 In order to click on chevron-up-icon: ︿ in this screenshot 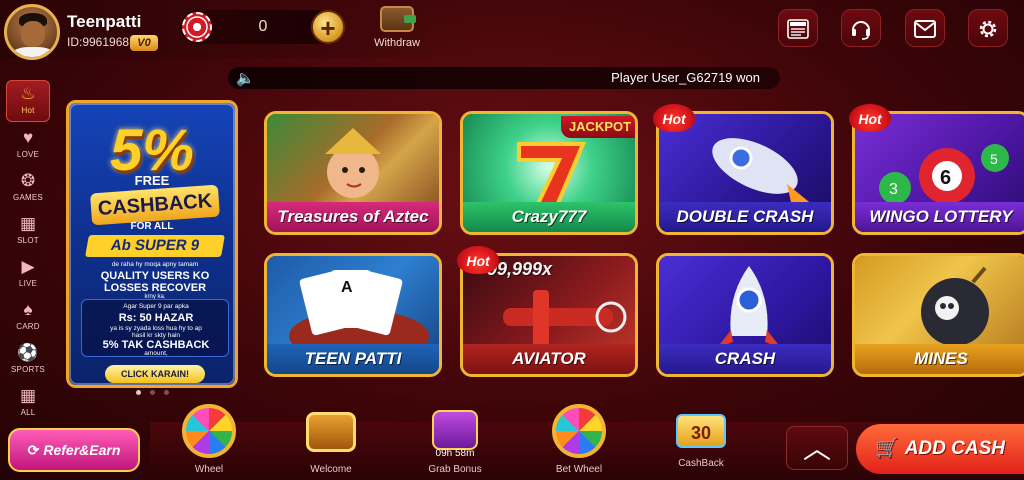, I will do `click(816, 448)`.